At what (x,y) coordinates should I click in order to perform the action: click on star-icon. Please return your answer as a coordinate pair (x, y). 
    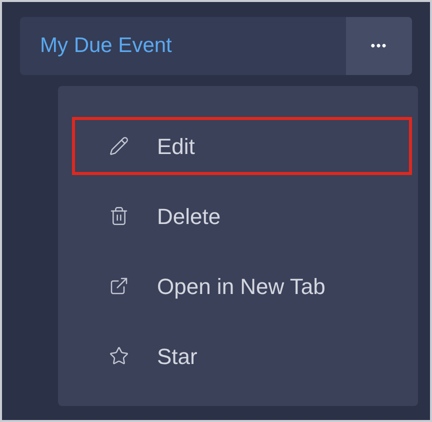
    Looking at the image, I should click on (119, 356).